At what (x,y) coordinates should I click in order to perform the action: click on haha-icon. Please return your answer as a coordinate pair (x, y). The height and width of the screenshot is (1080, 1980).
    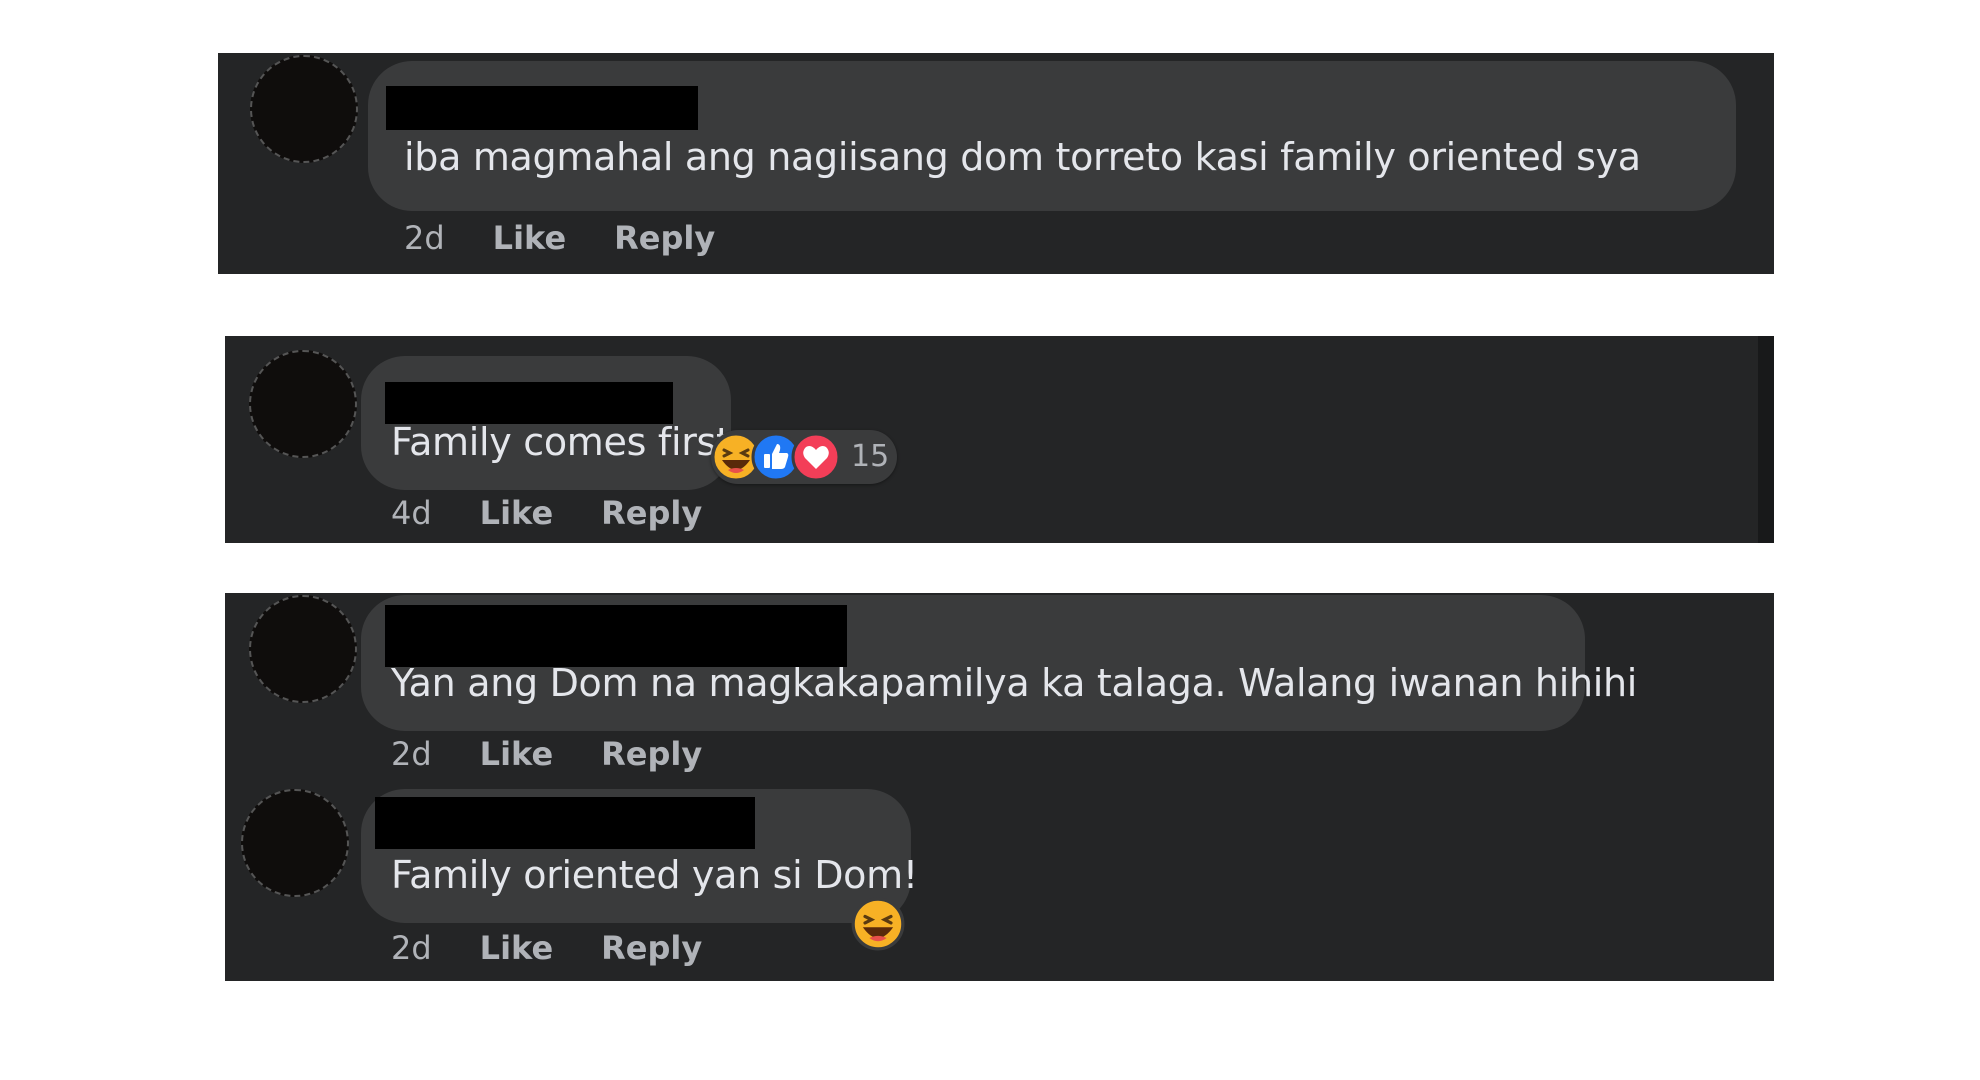
    Looking at the image, I should click on (878, 924).